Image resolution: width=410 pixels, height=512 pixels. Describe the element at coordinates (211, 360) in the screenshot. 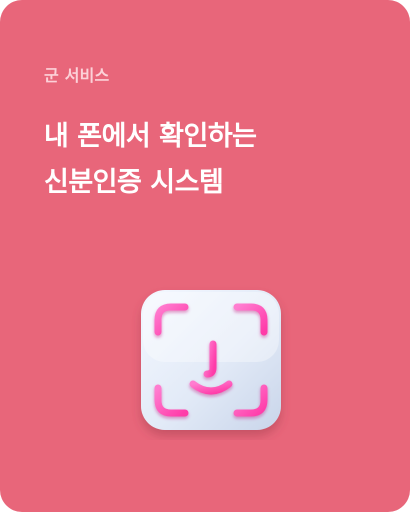

I see `face-id-icon` at that location.